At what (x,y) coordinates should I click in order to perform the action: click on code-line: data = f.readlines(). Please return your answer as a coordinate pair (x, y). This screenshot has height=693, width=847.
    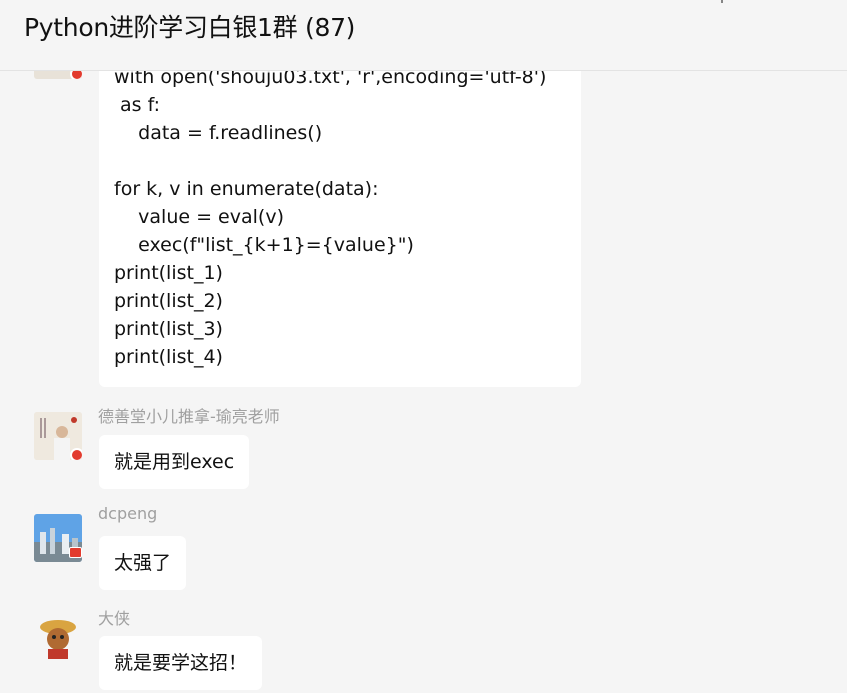
    Looking at the image, I should click on (218, 133).